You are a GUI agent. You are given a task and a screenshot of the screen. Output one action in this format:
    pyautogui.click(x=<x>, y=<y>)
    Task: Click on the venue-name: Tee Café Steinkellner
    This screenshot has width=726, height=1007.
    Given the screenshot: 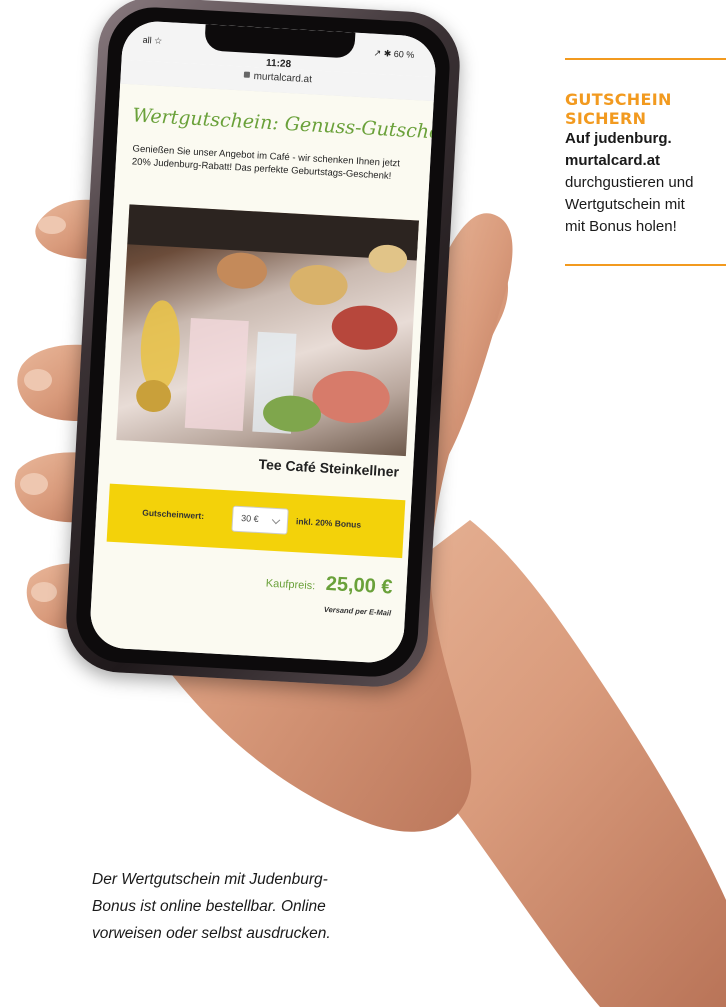 What is the action you would take?
    pyautogui.click(x=329, y=467)
    